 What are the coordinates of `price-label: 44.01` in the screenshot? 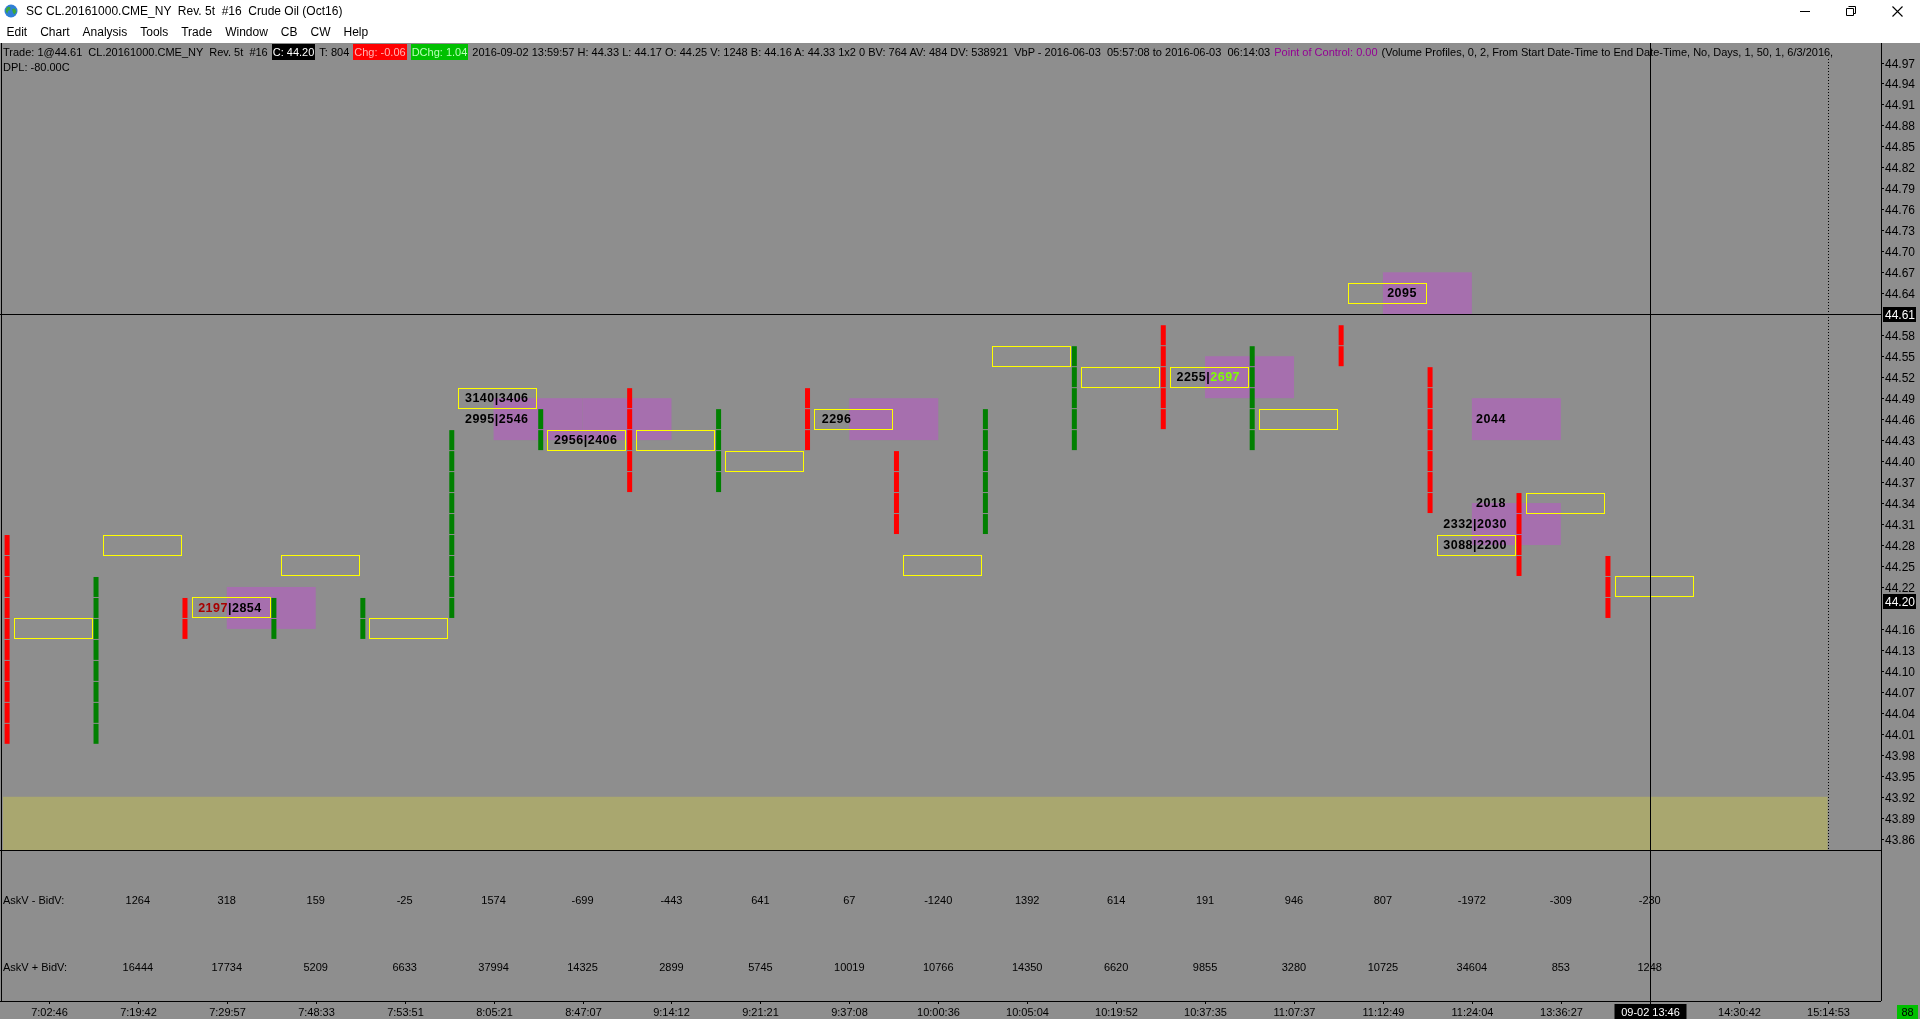 It's located at (1900, 734).